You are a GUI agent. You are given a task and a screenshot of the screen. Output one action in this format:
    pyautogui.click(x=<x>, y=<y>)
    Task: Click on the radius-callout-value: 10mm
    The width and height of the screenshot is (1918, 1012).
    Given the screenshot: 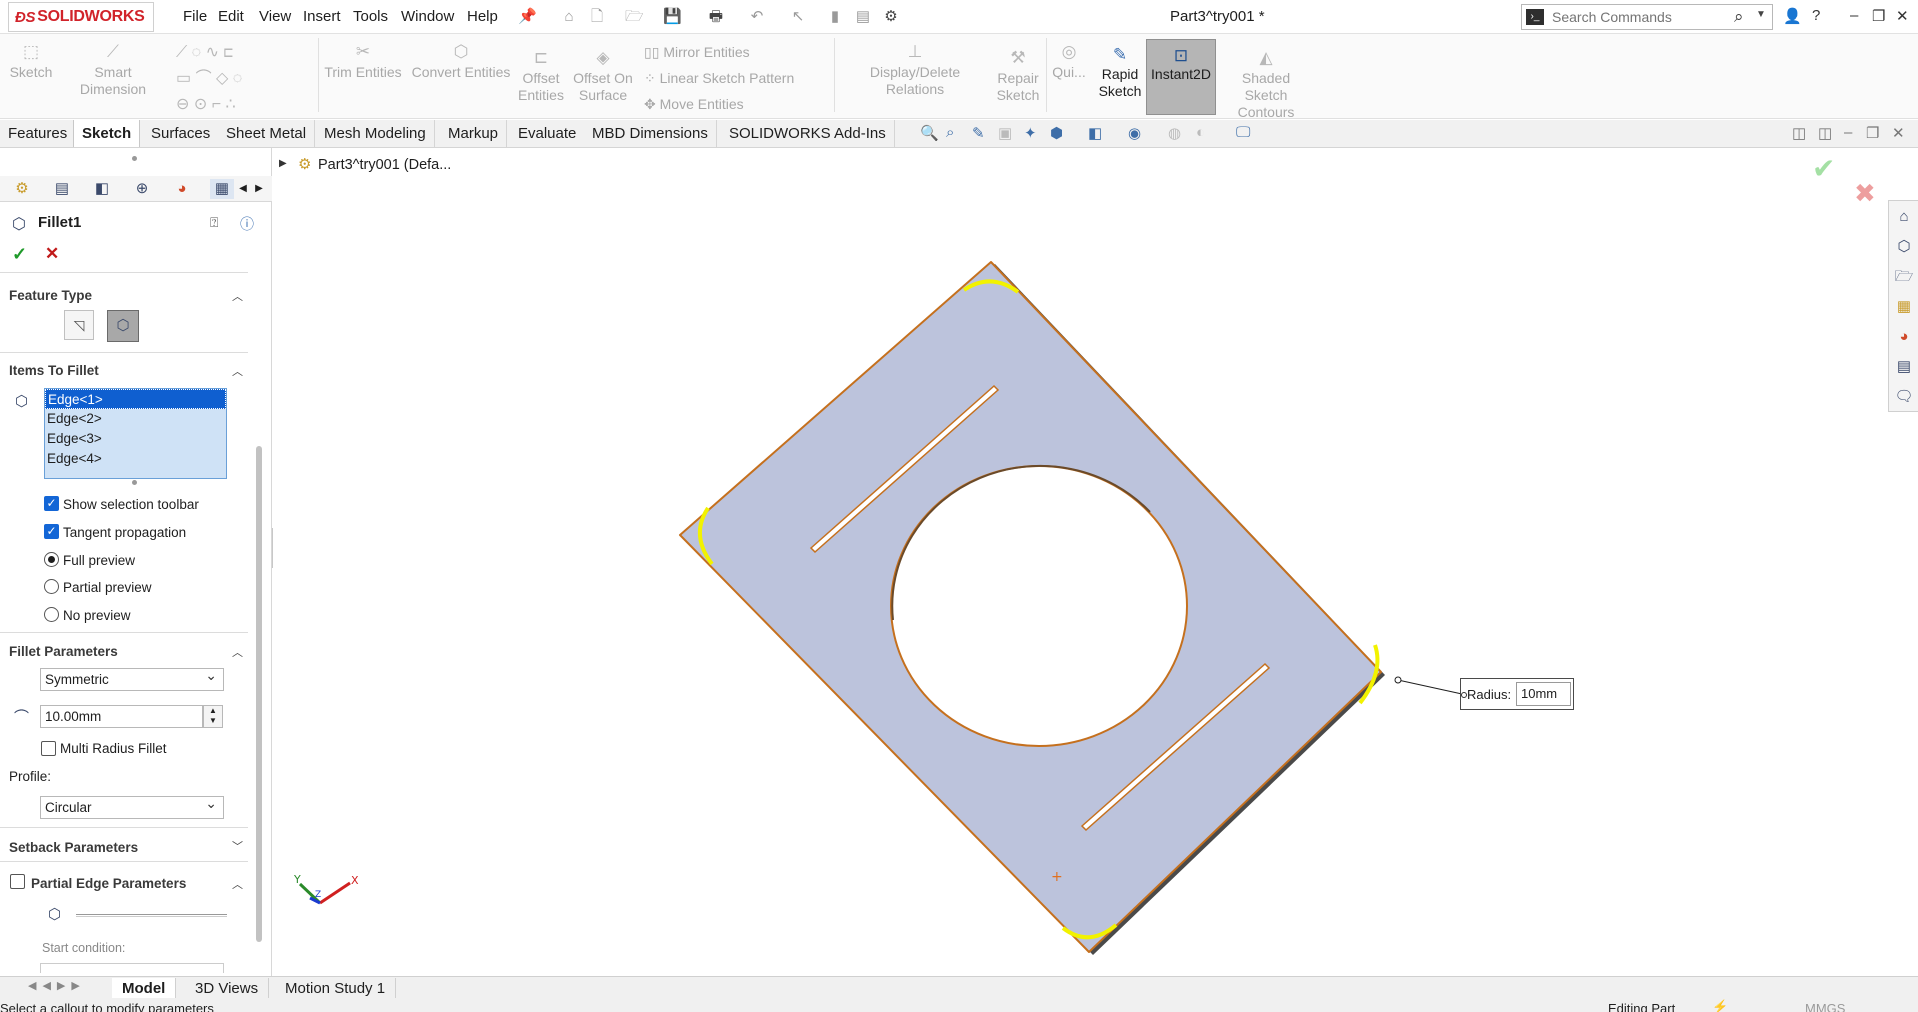 What is the action you would take?
    pyautogui.click(x=1543, y=694)
    